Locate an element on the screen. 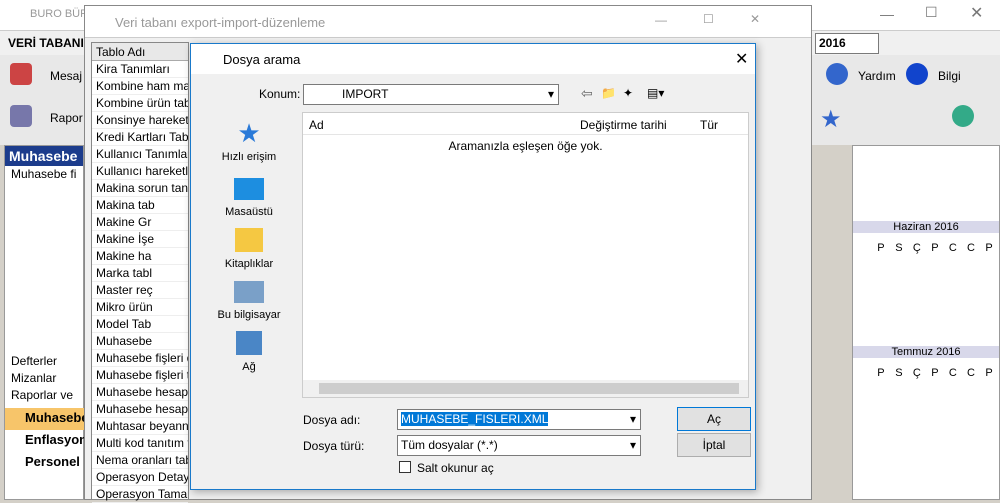 The height and width of the screenshot is (503, 1000). konum-label: Konum: is located at coordinates (280, 94).